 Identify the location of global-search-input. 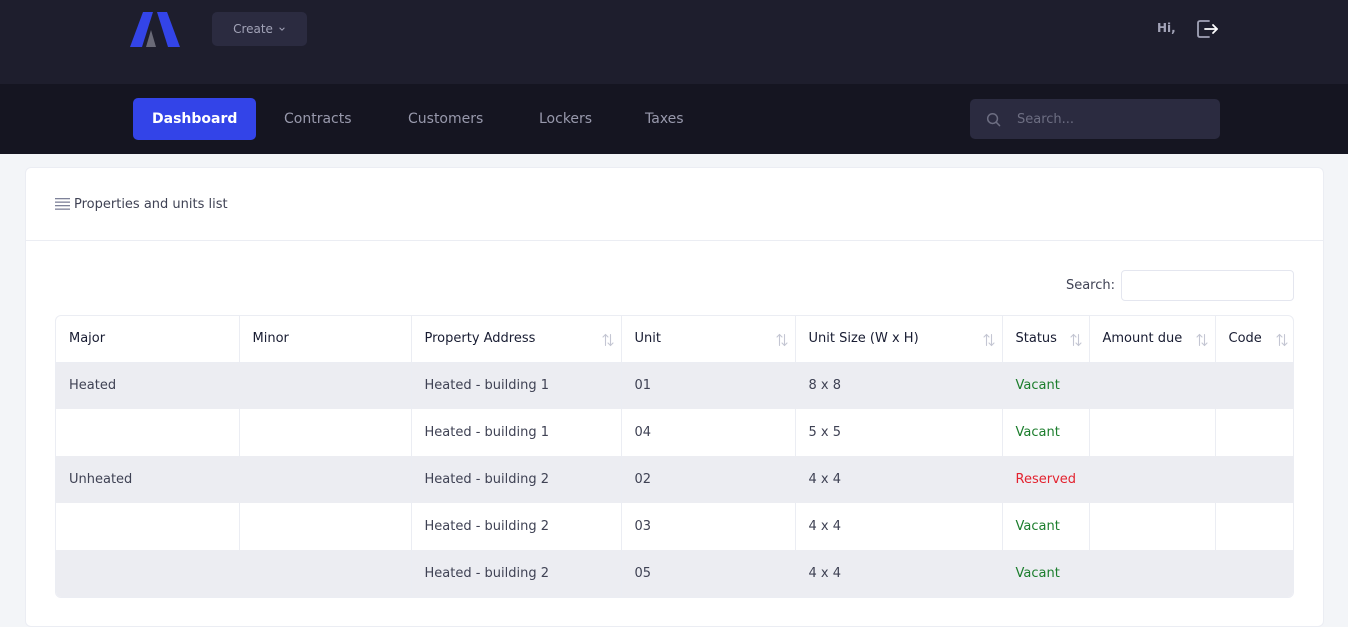
(1107, 119).